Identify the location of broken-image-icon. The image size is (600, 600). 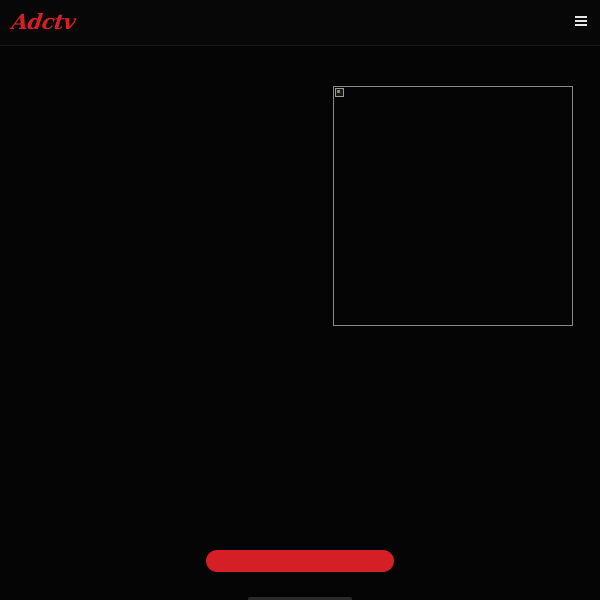
(339, 92).